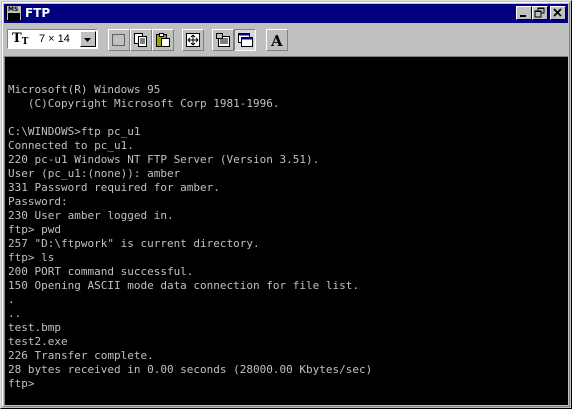 This screenshot has height=409, width=572. Describe the element at coordinates (81, 355) in the screenshot. I see `console-line: 226 Transfer complete.` at that location.